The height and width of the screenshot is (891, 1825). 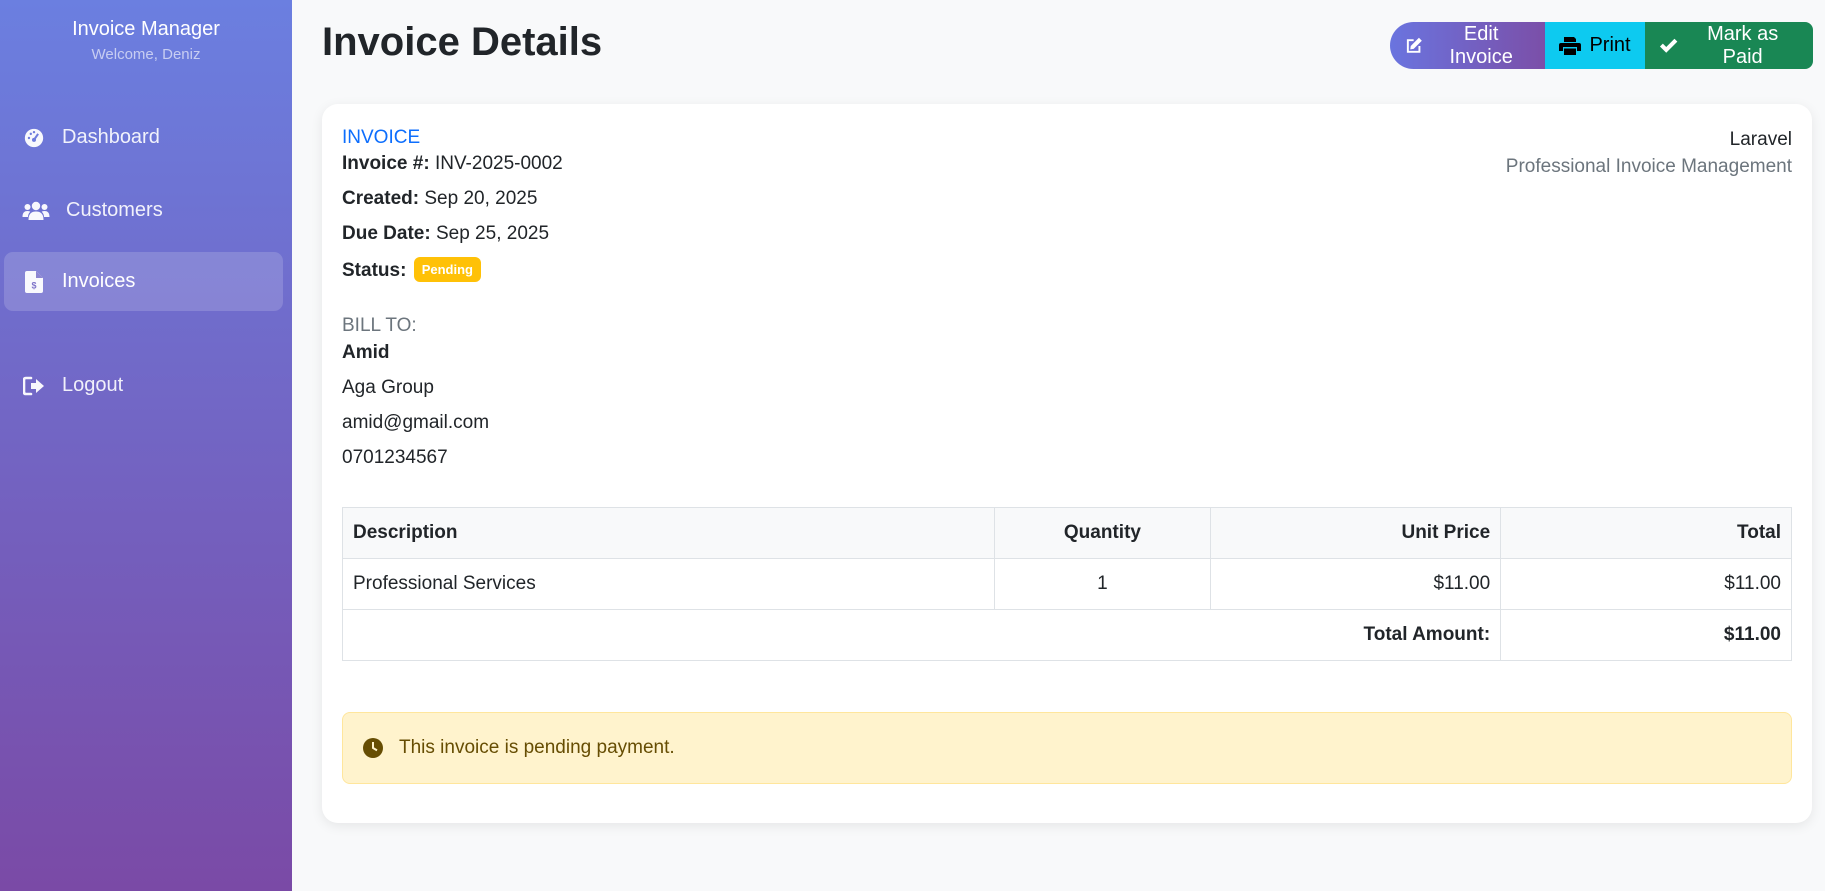 I want to click on app-title: Invoice Manager, so click(x=146, y=29).